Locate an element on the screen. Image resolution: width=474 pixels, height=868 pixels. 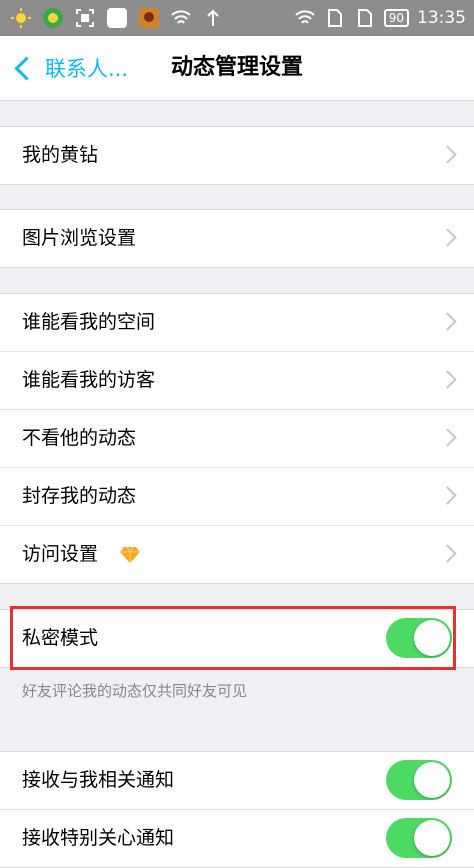
settings-row-image-browsing: 图片浏览设置 is located at coordinates (237, 238).